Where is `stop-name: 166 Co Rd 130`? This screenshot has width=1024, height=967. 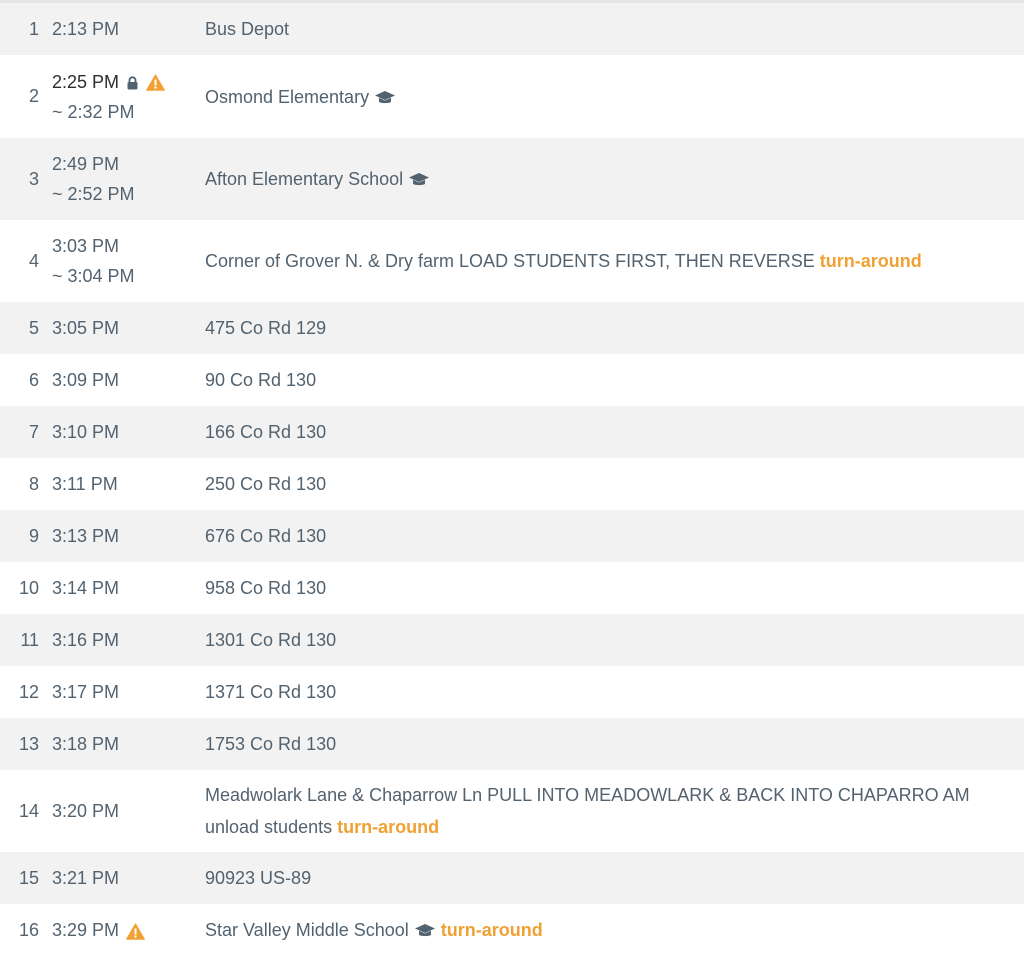
stop-name: 166 Co Rd 130 is located at coordinates (266, 432).